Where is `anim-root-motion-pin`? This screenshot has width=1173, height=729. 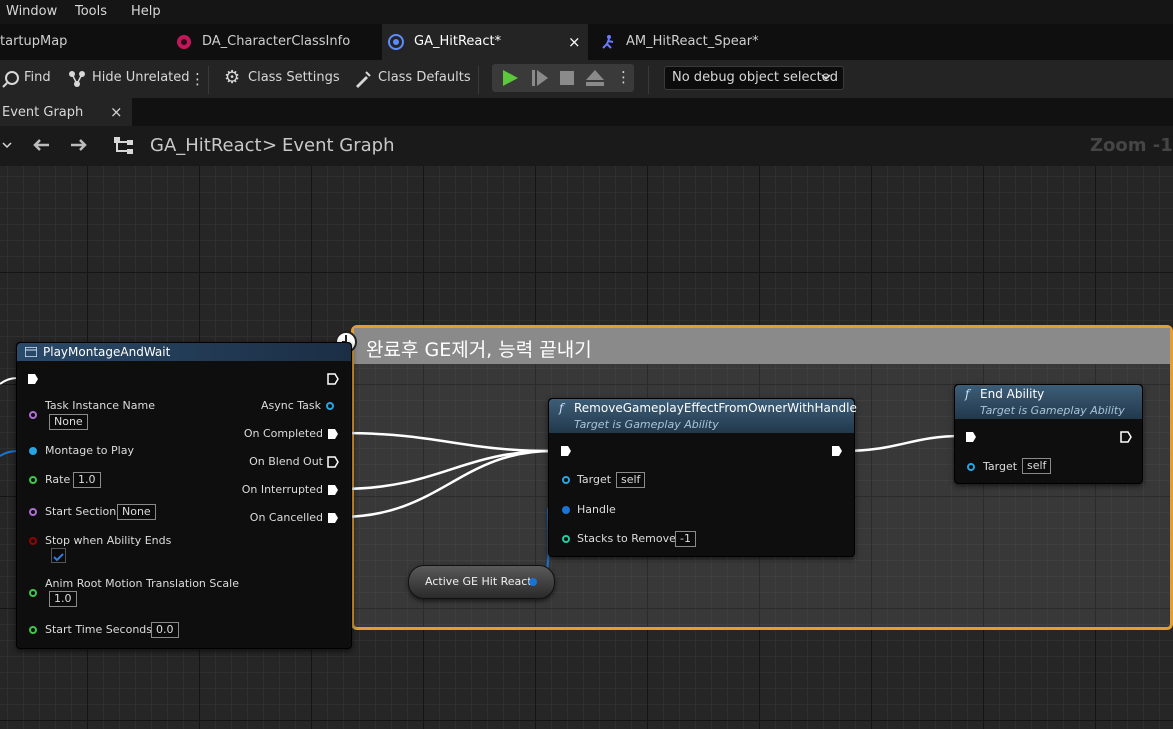 anim-root-motion-pin is located at coordinates (33, 593).